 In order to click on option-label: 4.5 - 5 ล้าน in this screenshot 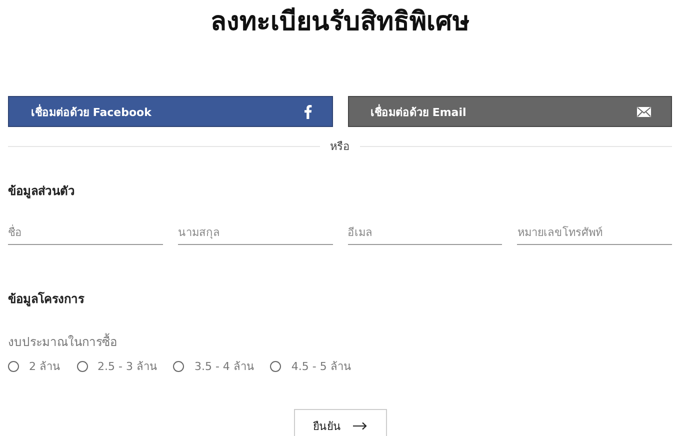, I will do `click(321, 367)`.